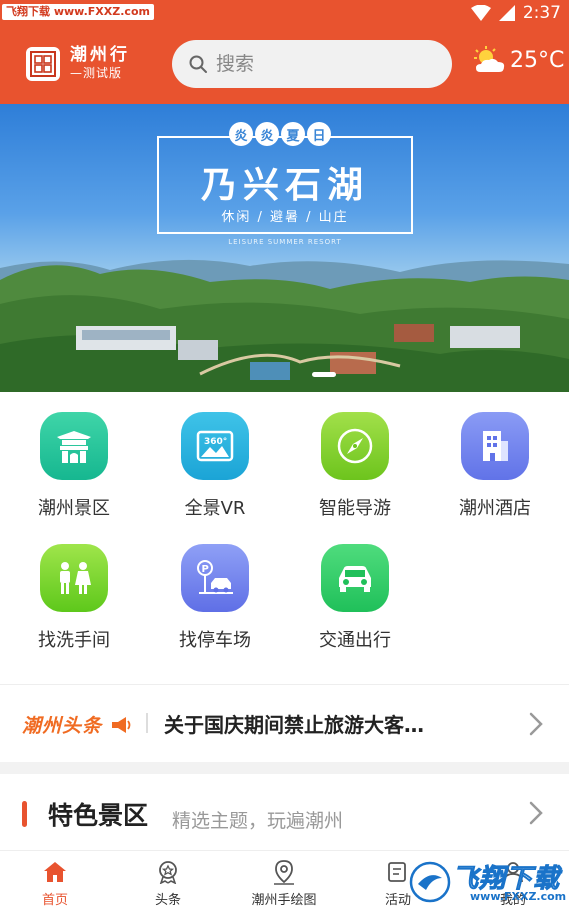  What do you see at coordinates (121, 725) in the screenshot?
I see `megaphone-icon` at bounding box center [121, 725].